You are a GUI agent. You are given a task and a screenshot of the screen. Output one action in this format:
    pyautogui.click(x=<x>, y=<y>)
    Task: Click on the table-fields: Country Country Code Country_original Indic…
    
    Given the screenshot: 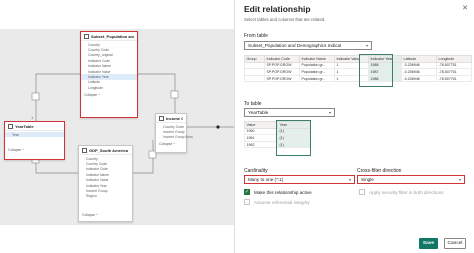 What is the action you would take?
    pyautogui.click(x=109, y=66)
    